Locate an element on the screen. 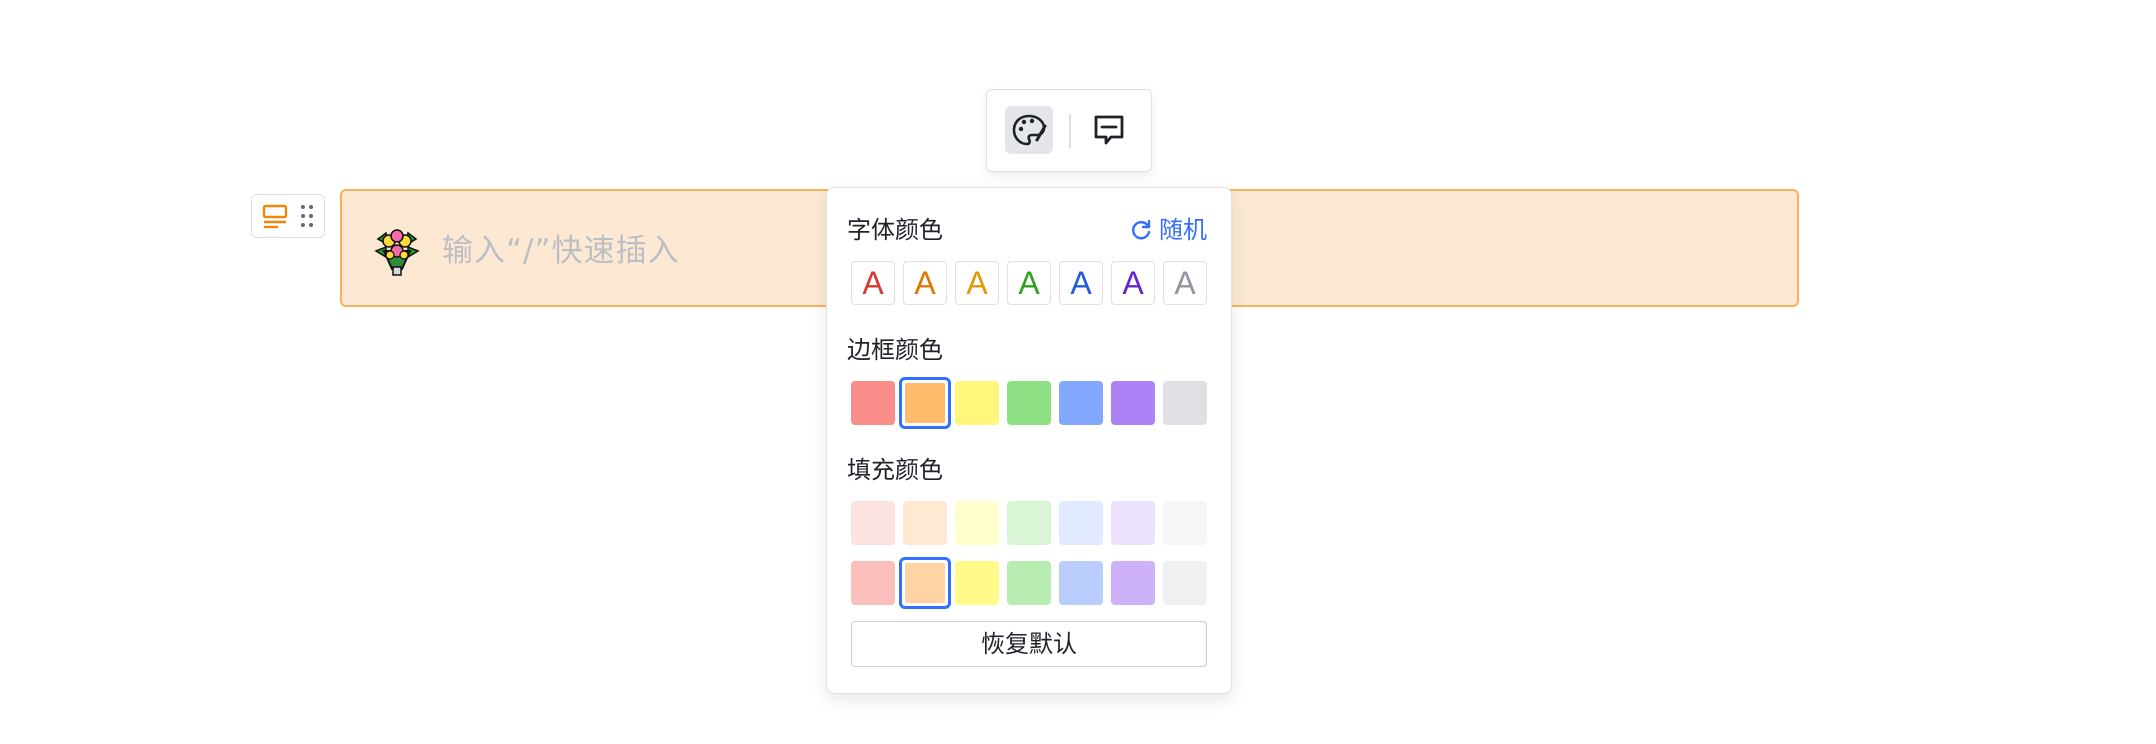 Image resolution: width=2156 pixels, height=744 pixels. fill-color-row-light is located at coordinates (1029, 523).